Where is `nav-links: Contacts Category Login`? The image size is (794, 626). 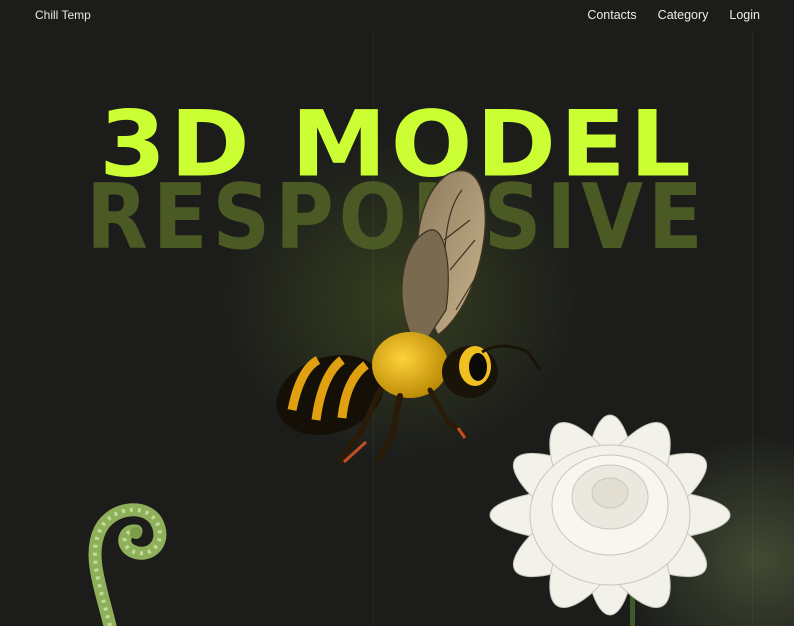
nav-links: Contacts Category Login is located at coordinates (673, 15).